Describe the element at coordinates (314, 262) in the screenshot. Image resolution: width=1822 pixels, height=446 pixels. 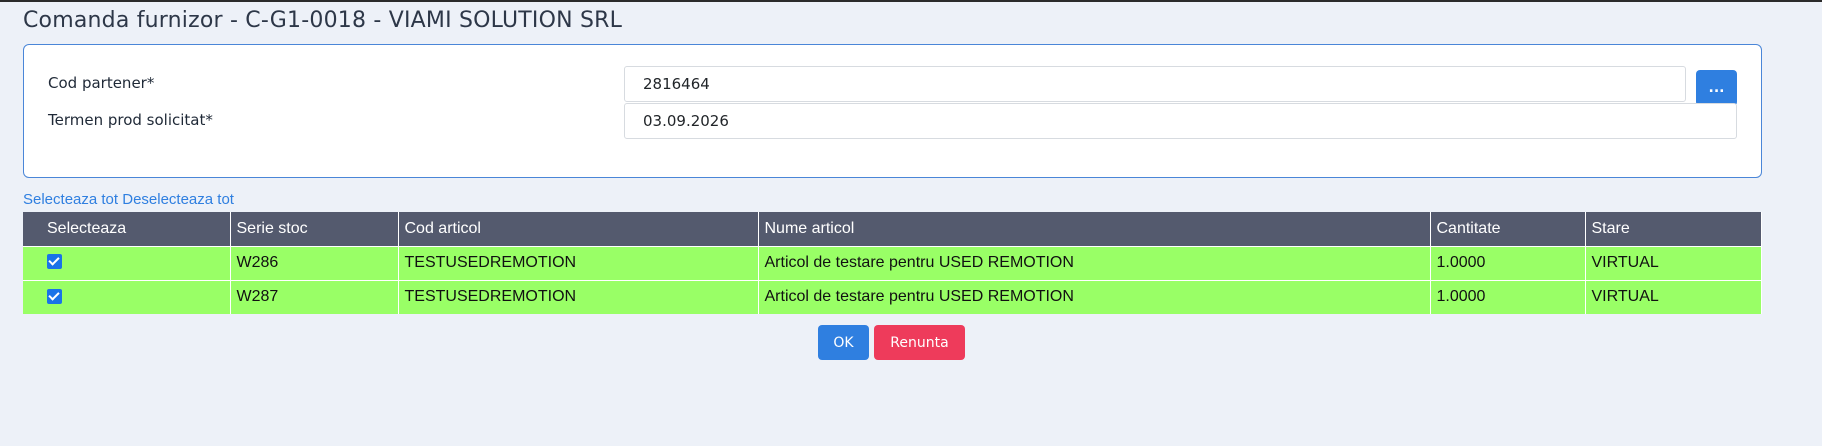
I see `serie-cell: W286` at that location.